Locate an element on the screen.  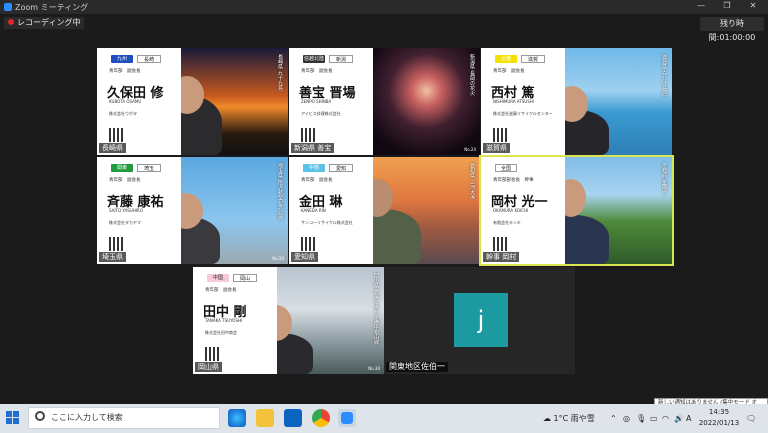
location-caption: 京都府 金閣寺 is located at coordinates (664, 179).